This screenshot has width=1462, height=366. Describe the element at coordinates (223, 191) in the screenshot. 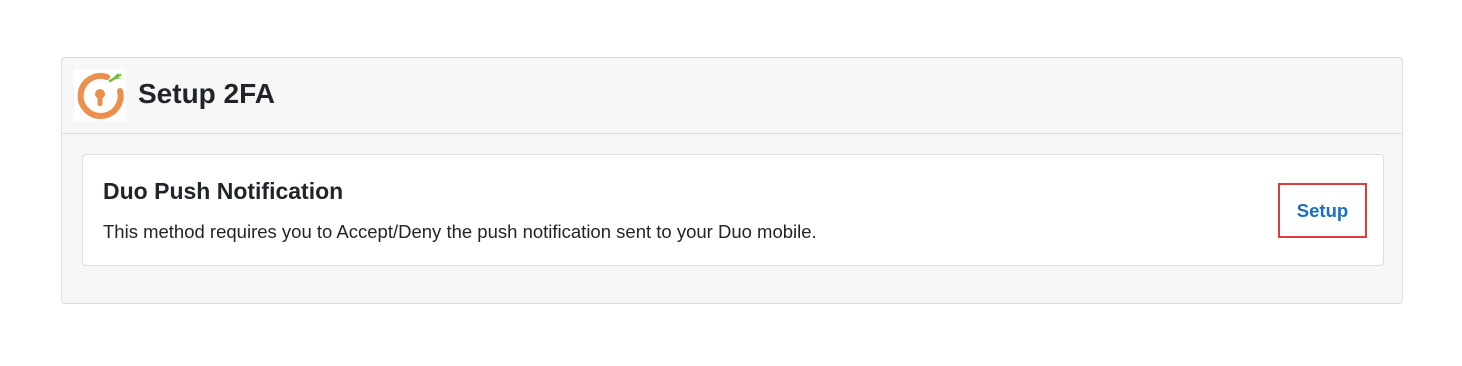

I see `method-title: Duo Push Notification` at that location.